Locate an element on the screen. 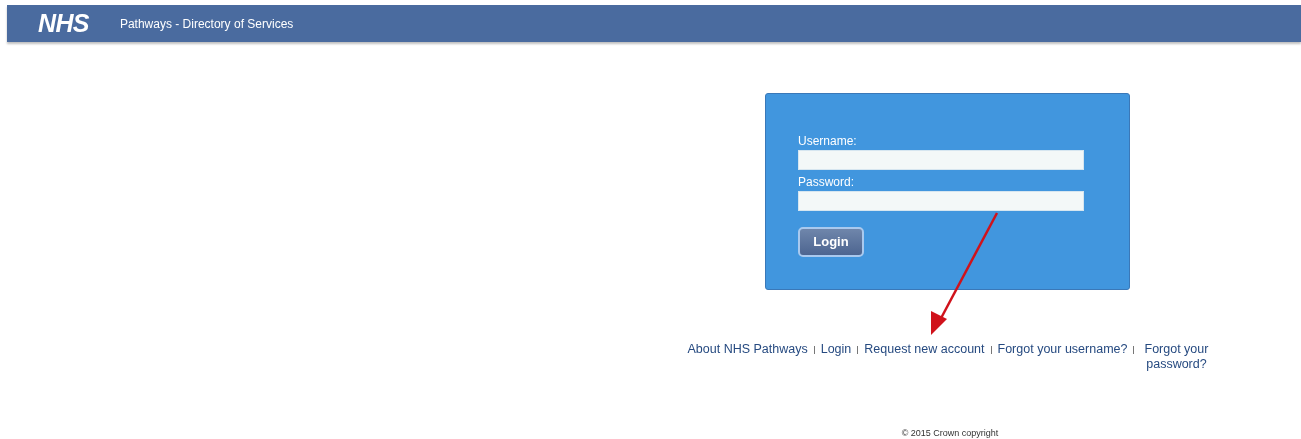 Image resolution: width=1301 pixels, height=439 pixels. site-title: Pathways - Directory of Services is located at coordinates (206, 24).